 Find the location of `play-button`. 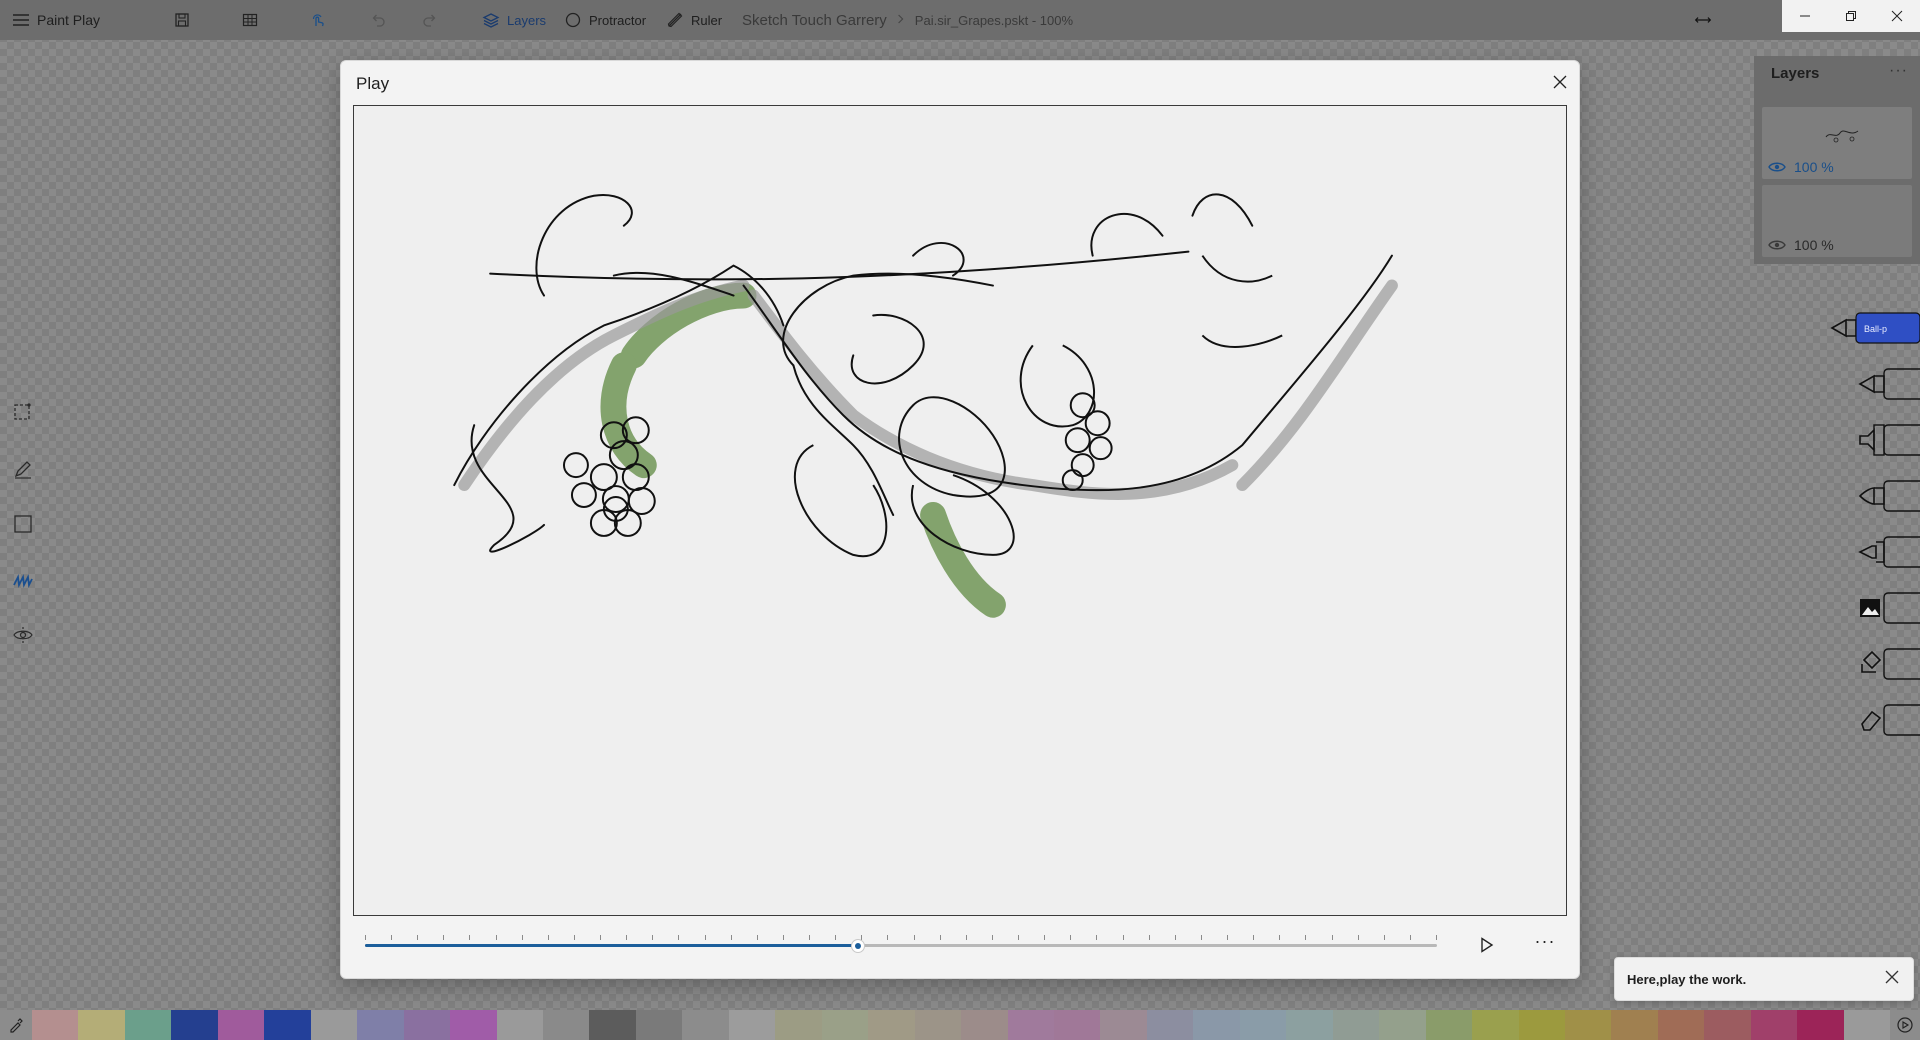

play-button is located at coordinates (1487, 945).